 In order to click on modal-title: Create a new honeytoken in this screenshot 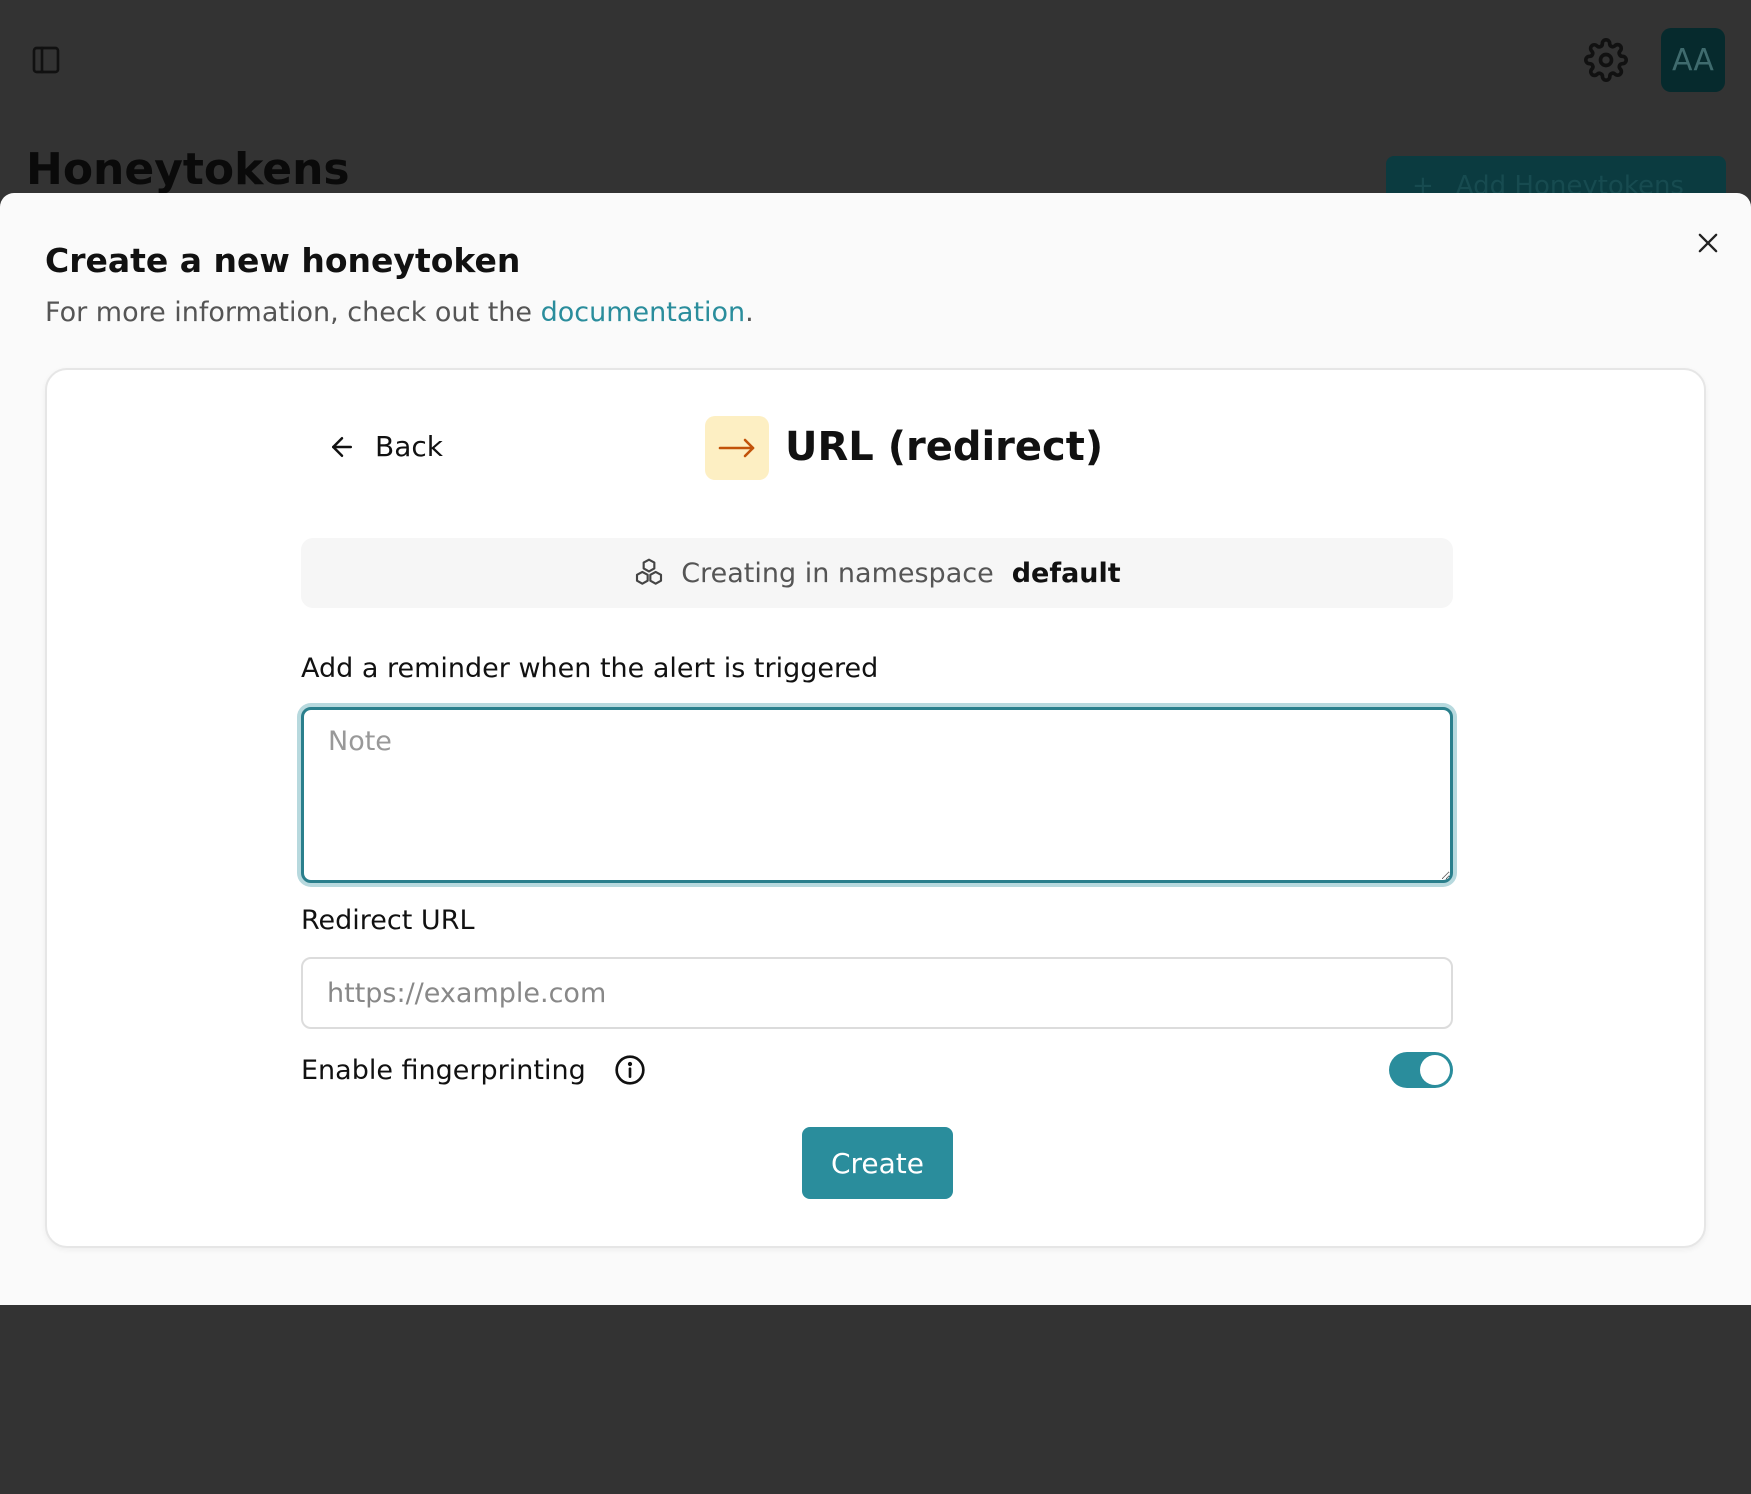, I will do `click(283, 260)`.